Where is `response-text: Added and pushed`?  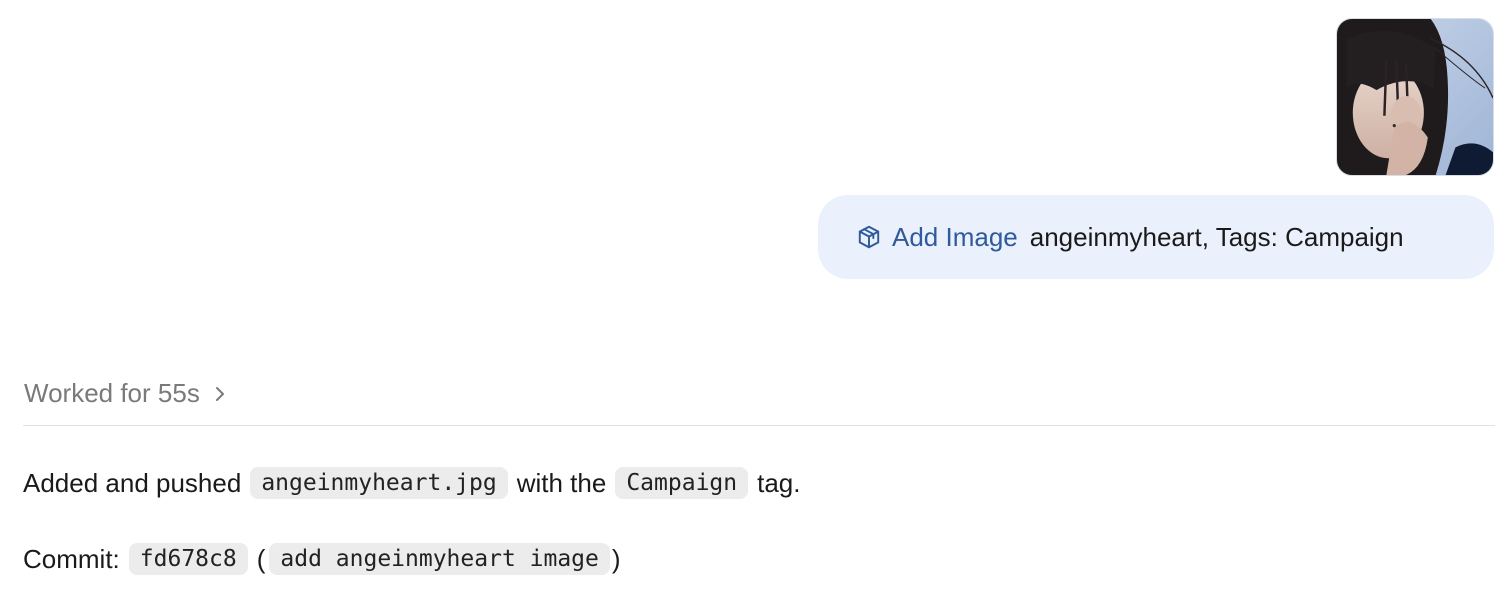
response-text: Added and pushed is located at coordinates (132, 482).